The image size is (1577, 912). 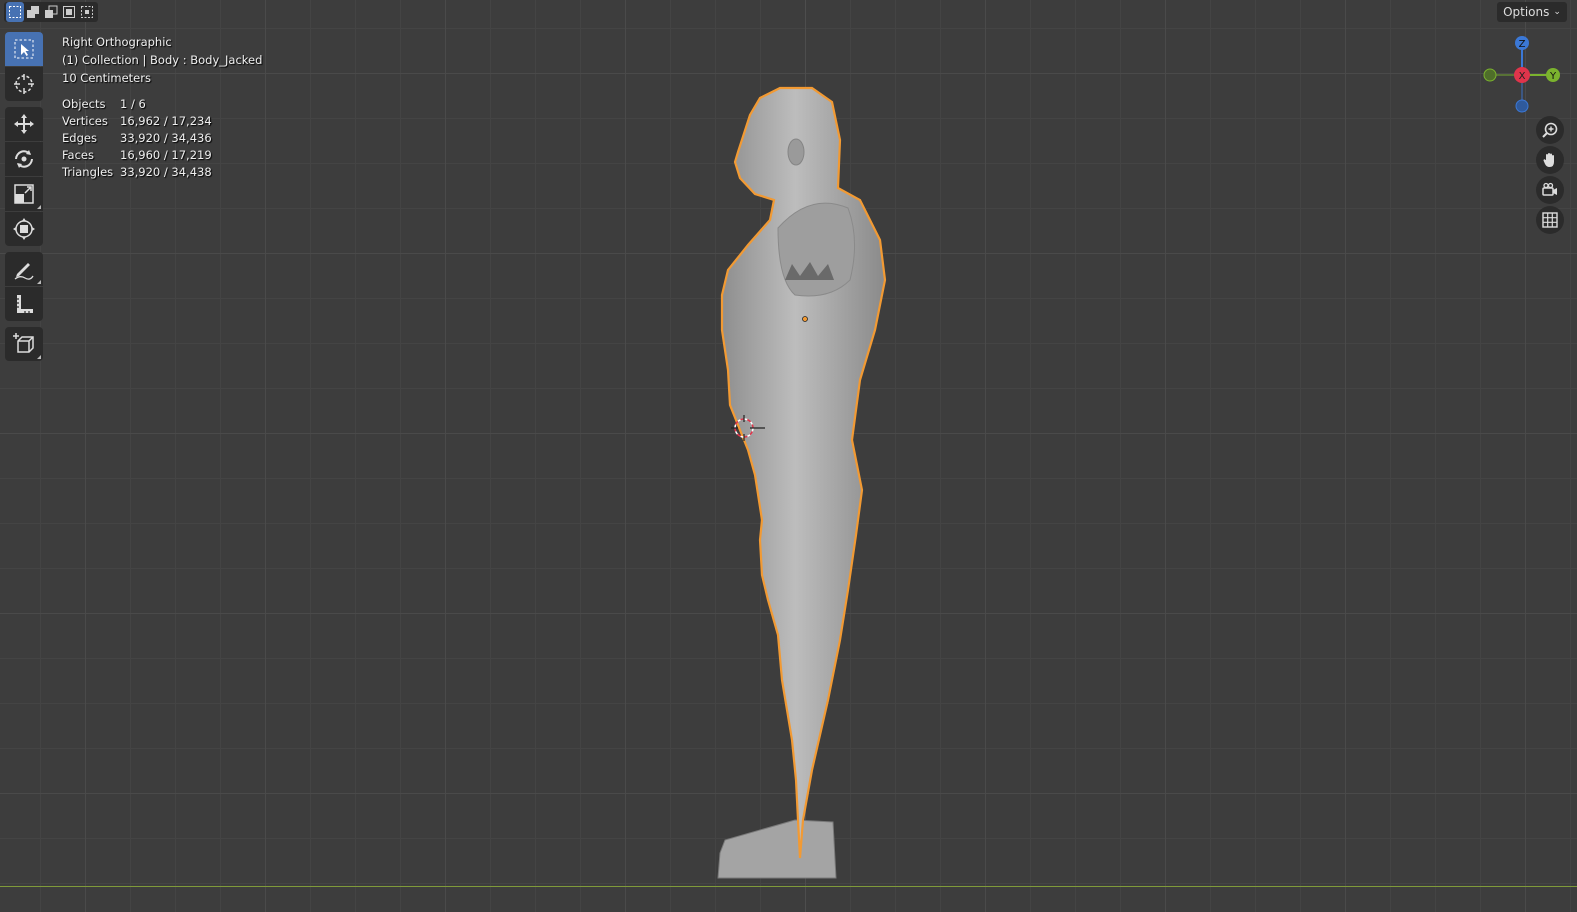 I want to click on stat-row: Vertices 16,962 / 17,234, so click(x=137, y=121).